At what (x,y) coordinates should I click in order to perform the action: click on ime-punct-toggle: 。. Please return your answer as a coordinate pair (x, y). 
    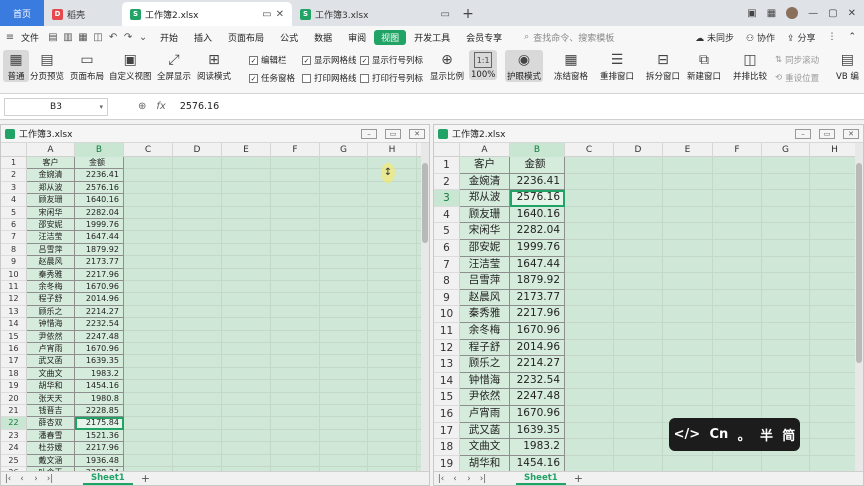
    Looking at the image, I should click on (744, 434).